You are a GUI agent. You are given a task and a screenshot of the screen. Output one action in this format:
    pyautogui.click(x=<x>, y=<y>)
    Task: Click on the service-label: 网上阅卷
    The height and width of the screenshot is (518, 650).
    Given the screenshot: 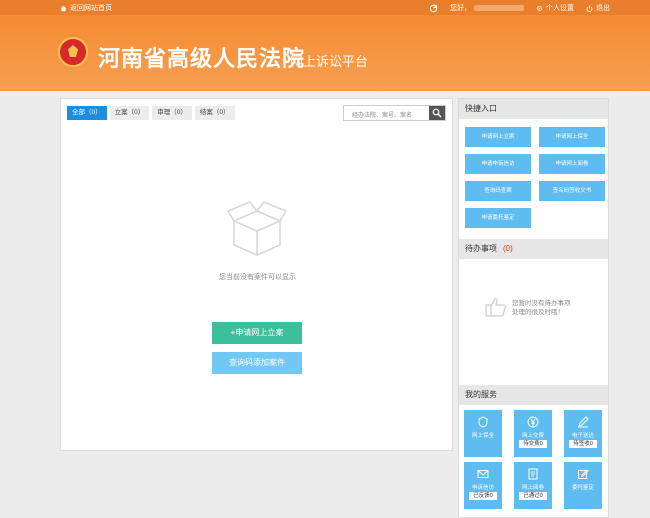 What is the action you would take?
    pyautogui.click(x=532, y=488)
    